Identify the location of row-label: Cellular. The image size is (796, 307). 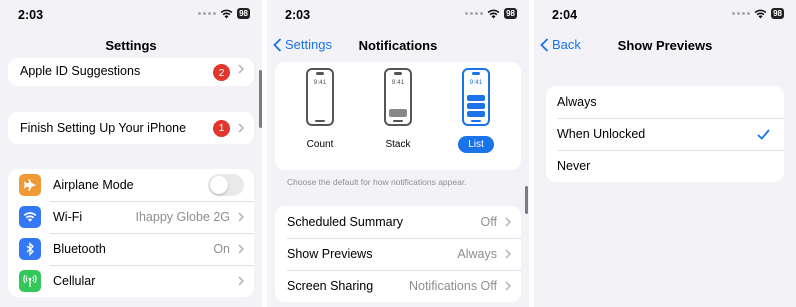
(74, 281).